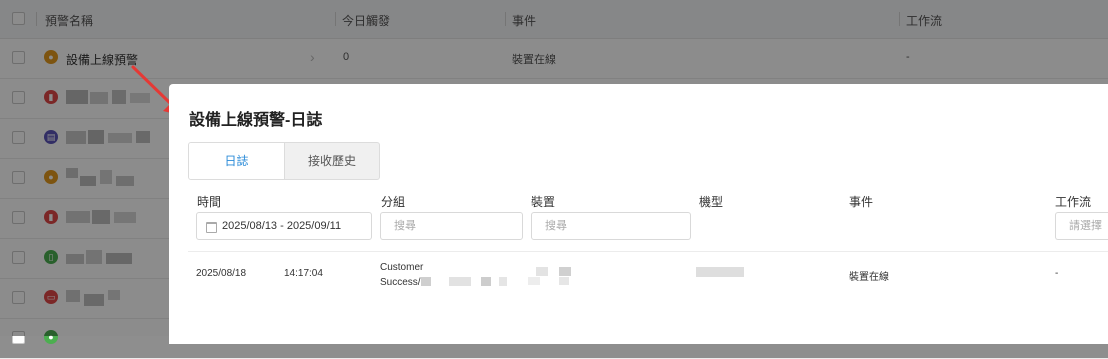 Image resolution: width=1108 pixels, height=359 pixels. I want to click on log-workflow: -, so click(1057, 273).